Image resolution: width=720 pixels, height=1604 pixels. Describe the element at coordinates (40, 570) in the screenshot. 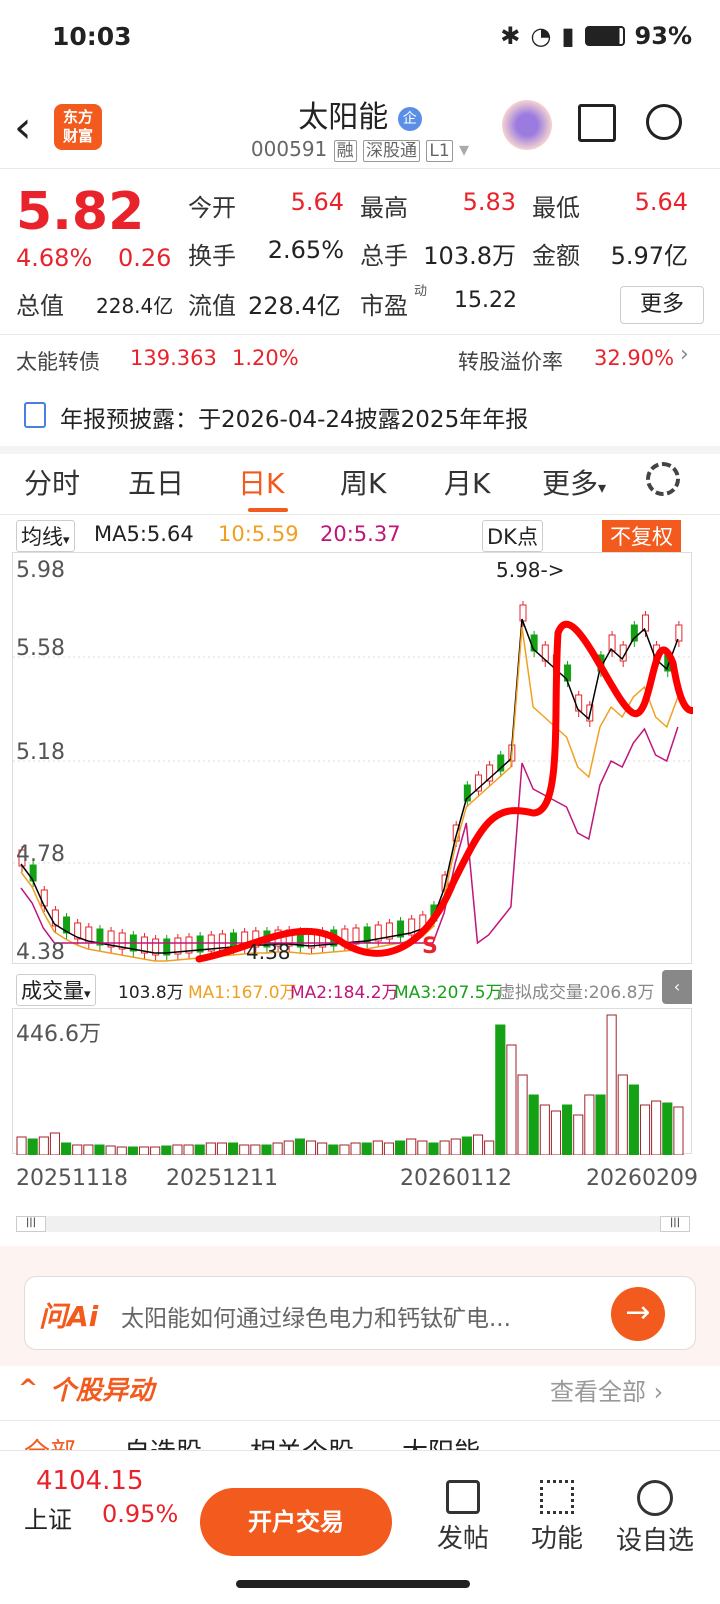

I see `price-label-5.98: 5.98` at that location.